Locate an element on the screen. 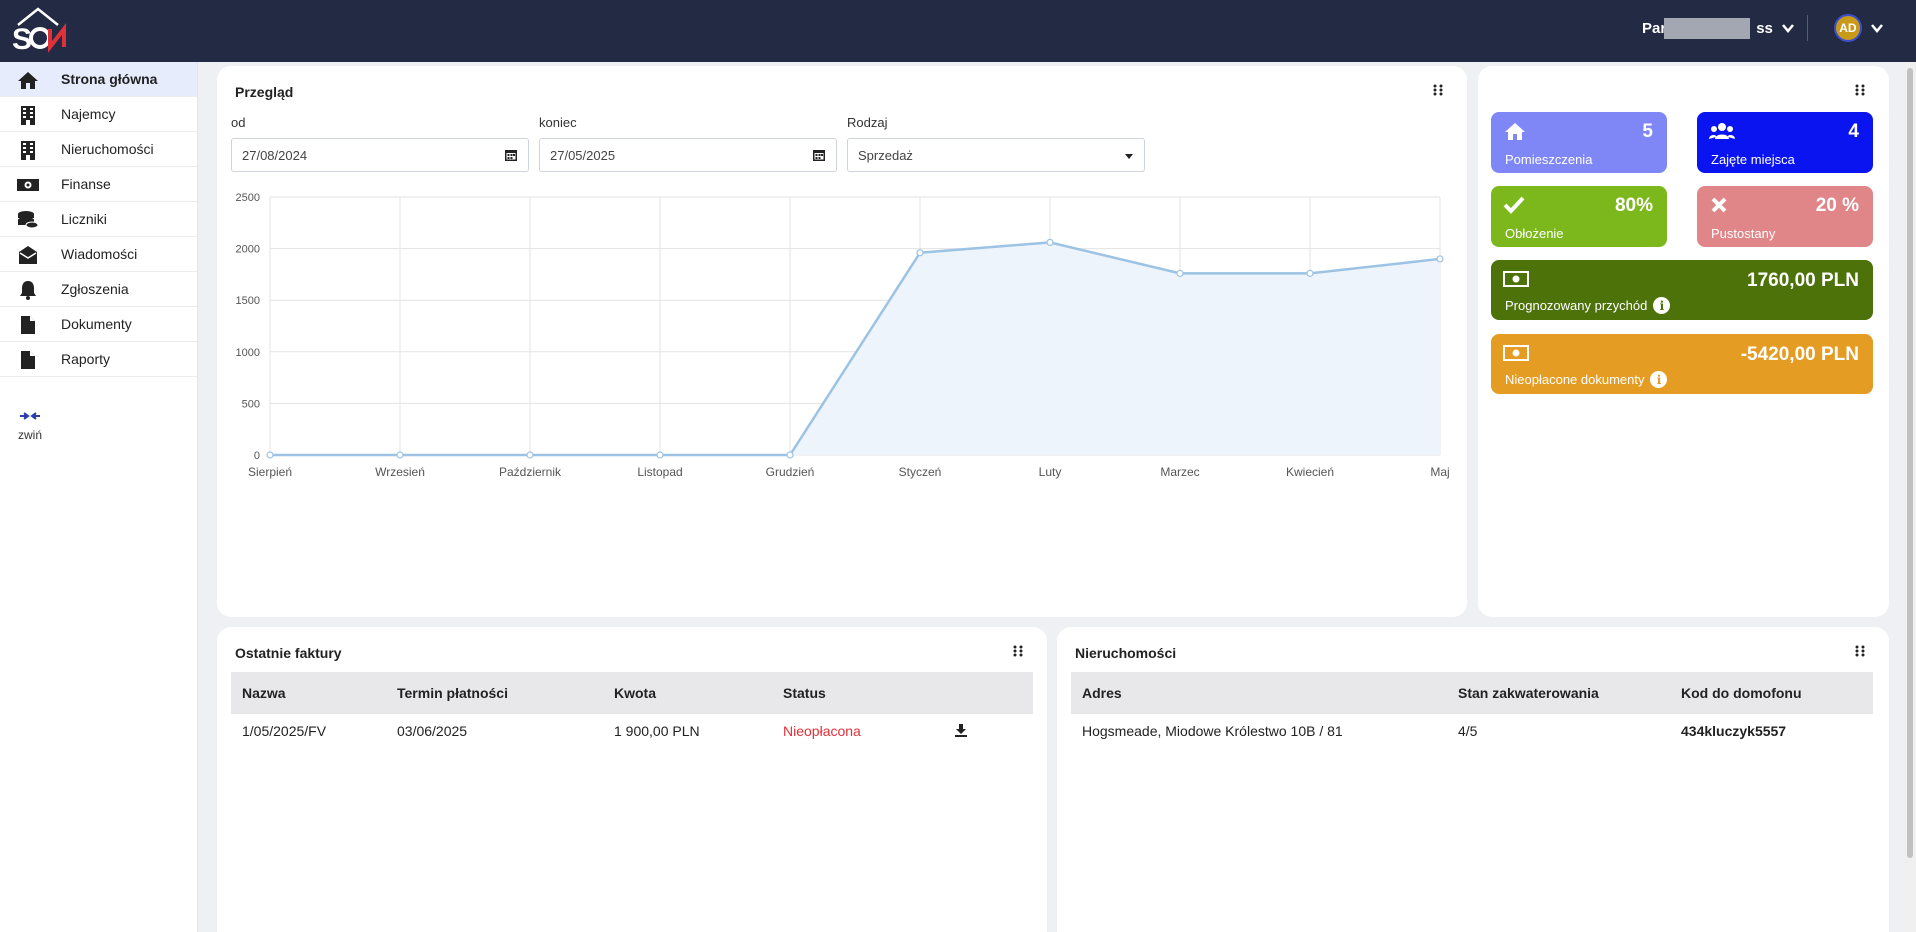 The image size is (1916, 932). x-tick-label: Styczeń is located at coordinates (920, 472).